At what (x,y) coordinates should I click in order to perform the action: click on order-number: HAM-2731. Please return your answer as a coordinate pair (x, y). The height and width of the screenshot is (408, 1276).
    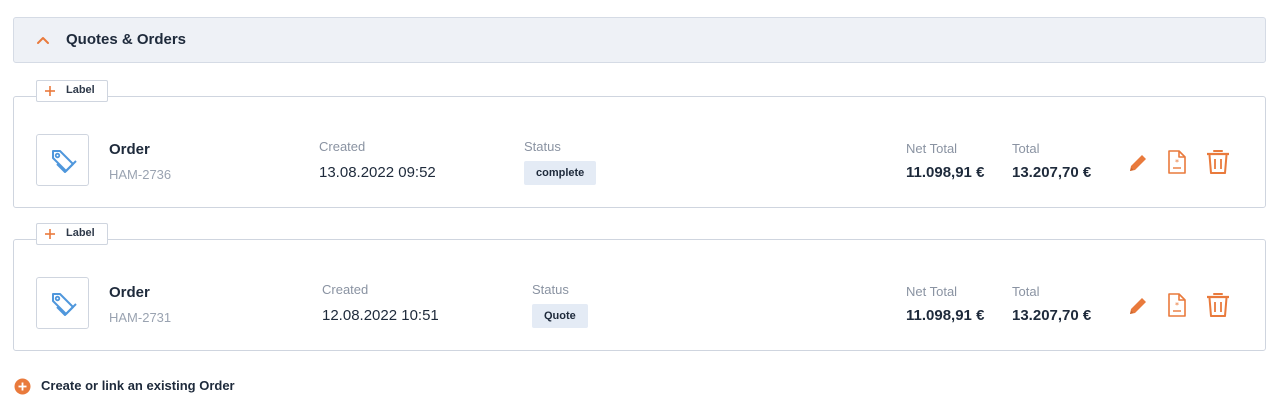
    Looking at the image, I should click on (140, 317).